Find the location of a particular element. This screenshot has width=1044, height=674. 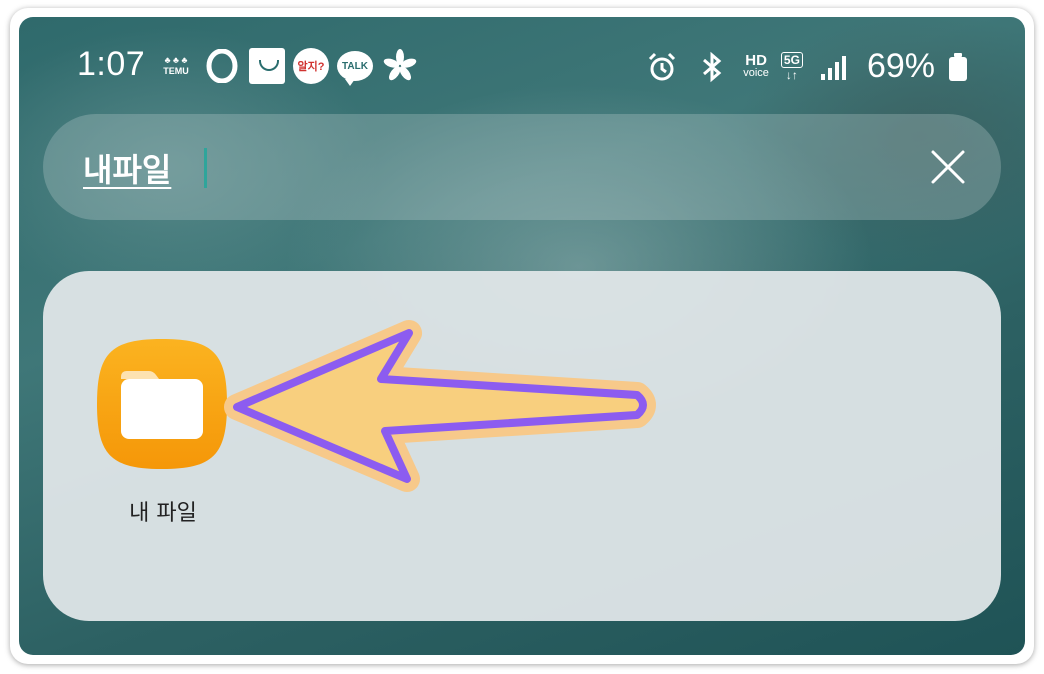

hd-label: HD is located at coordinates (756, 60).